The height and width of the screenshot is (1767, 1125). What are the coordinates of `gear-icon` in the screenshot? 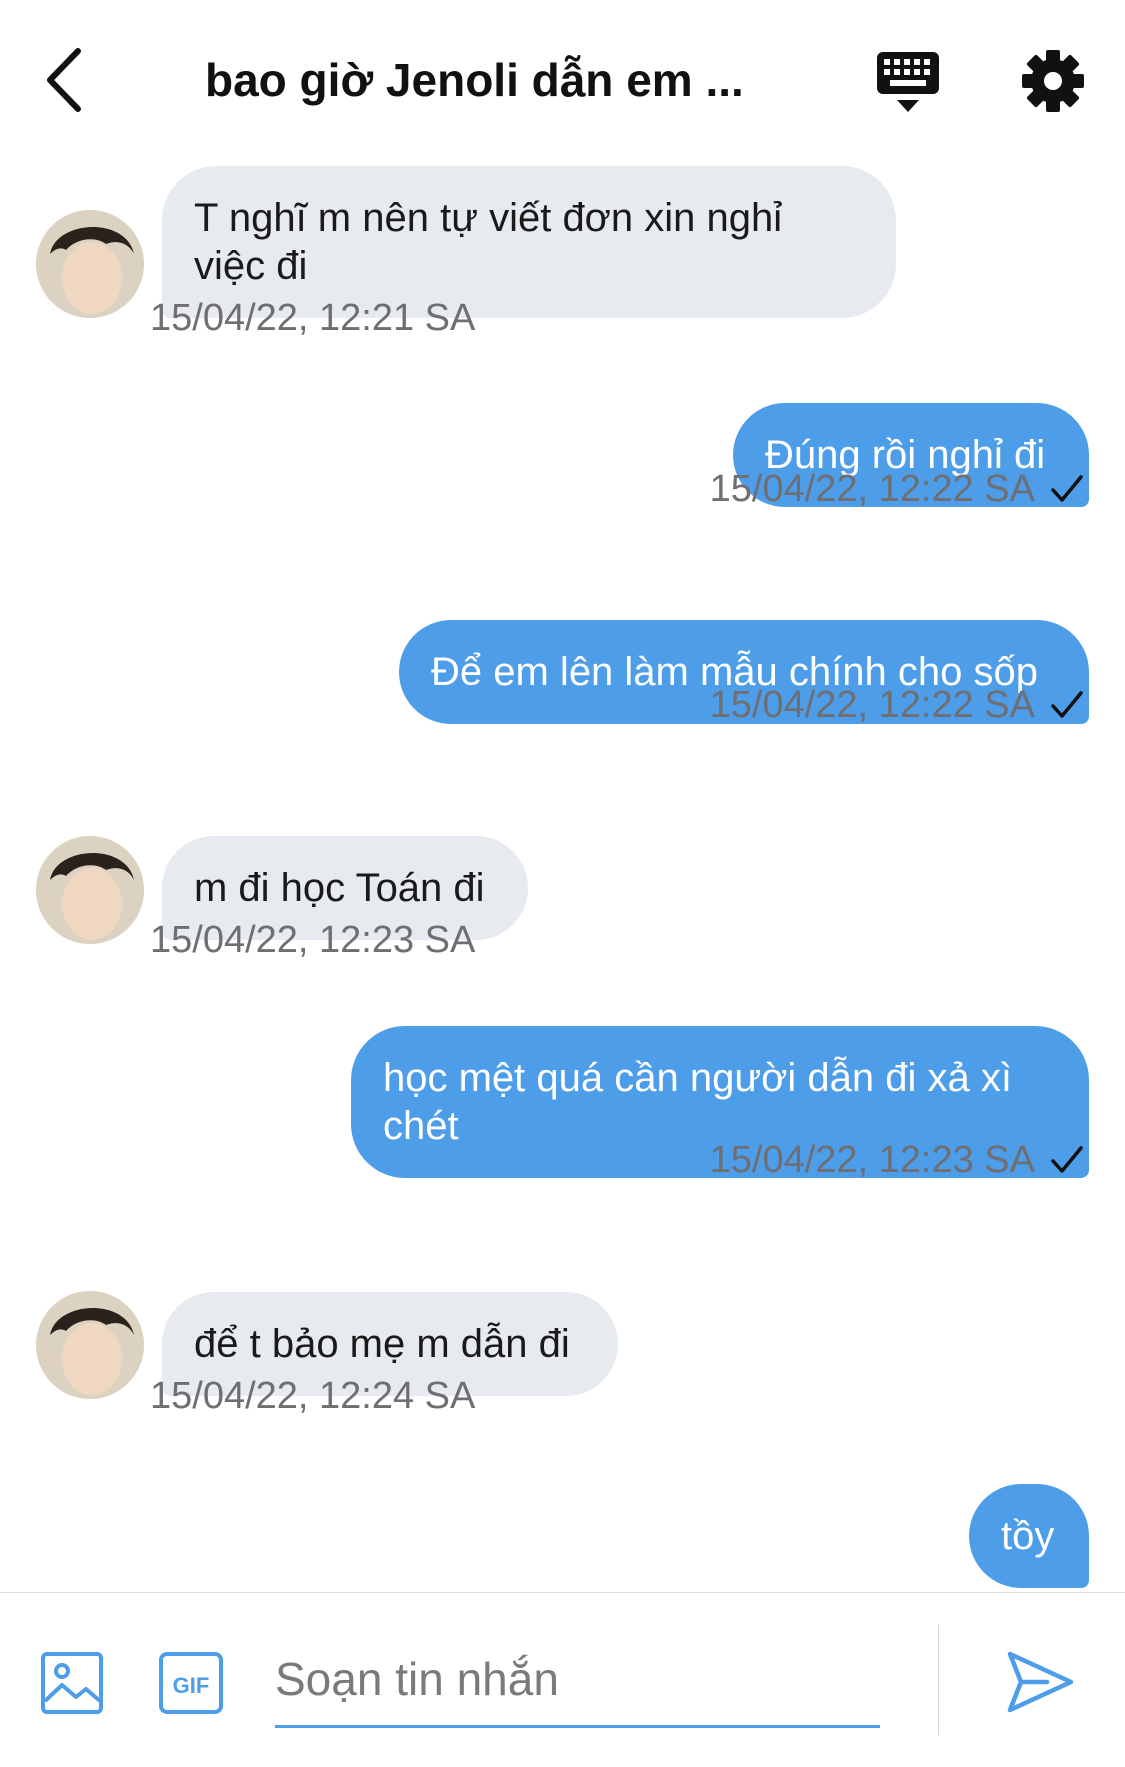 It's located at (1053, 81).